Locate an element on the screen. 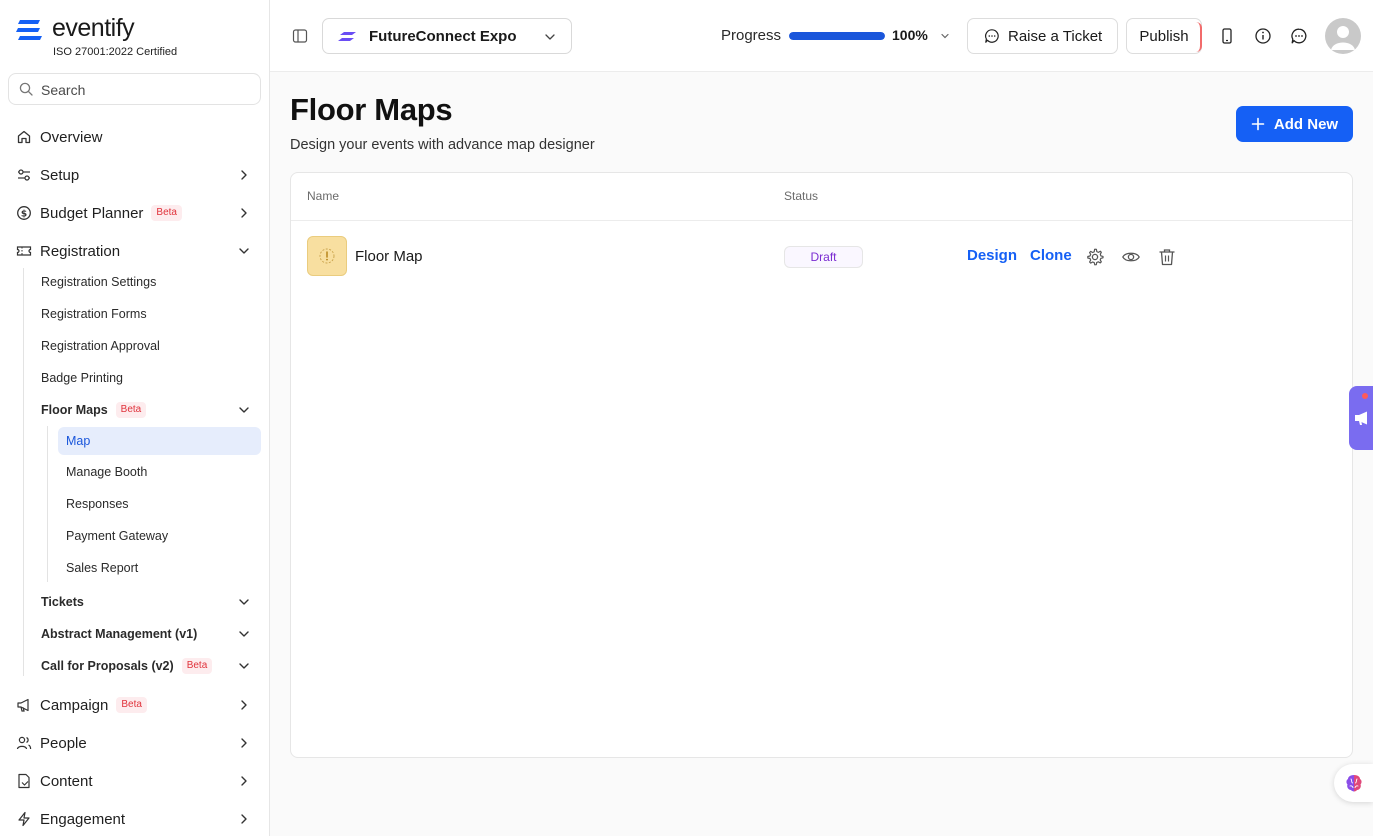  sidebar-subitem-call-for-proposals: Call for Proposals (v2) Beta is located at coordinates (147, 666).